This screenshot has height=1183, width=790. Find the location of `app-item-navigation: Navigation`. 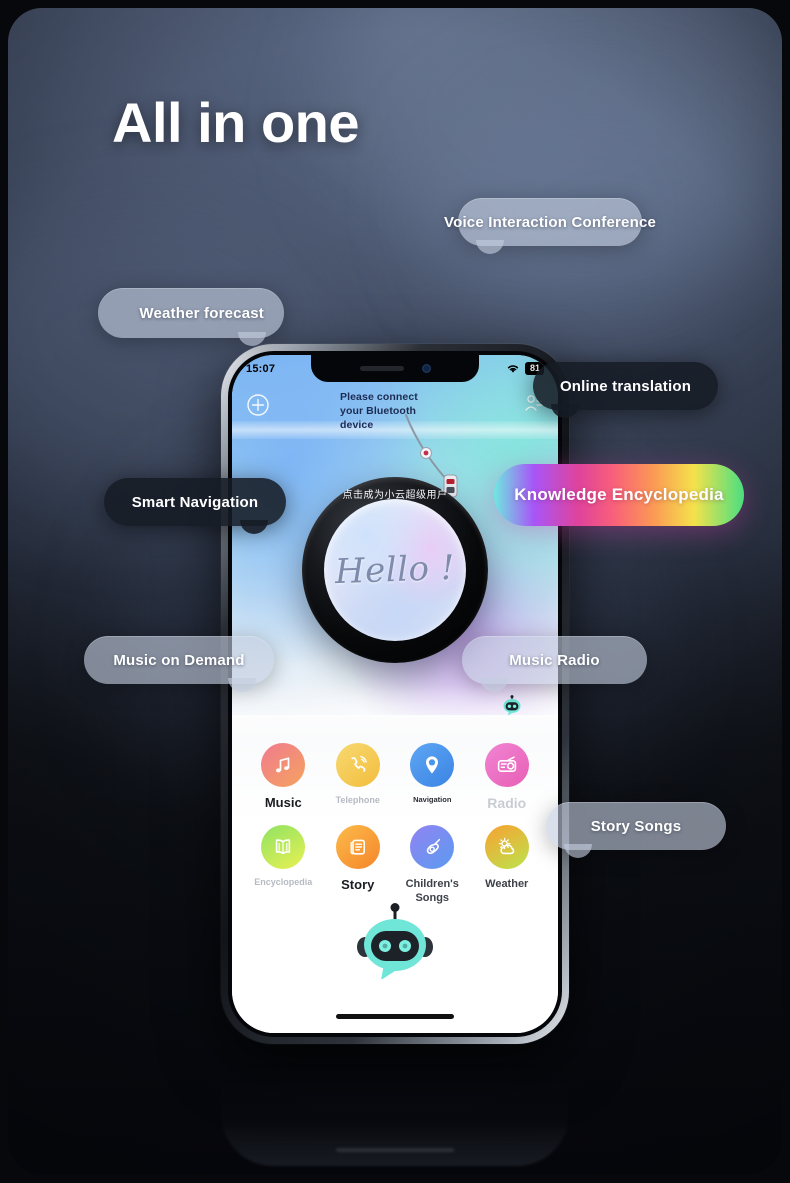

app-item-navigation: Navigation is located at coordinates (432, 778).